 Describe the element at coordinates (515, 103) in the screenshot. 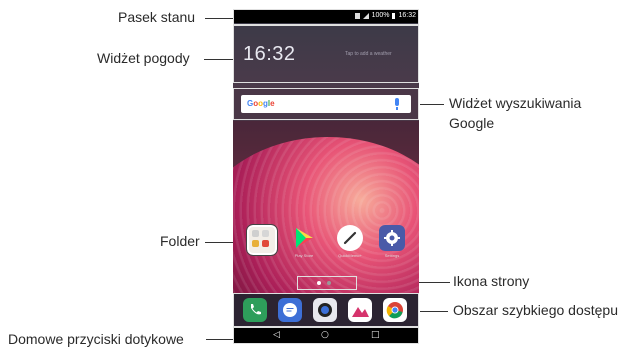

I see `label-google-widget-line1: Widżet wyszukiwania` at that location.